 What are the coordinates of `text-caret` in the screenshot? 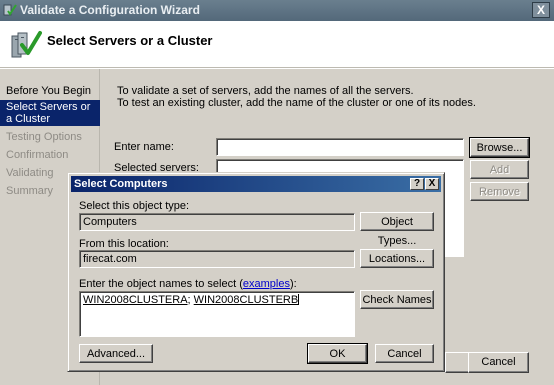 It's located at (299, 299).